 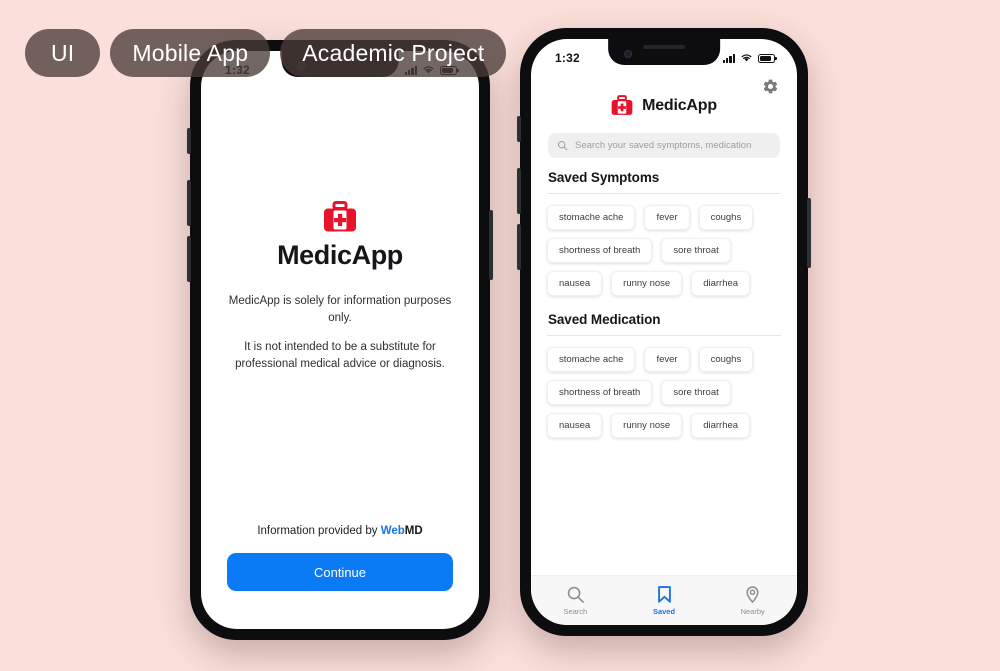 I want to click on location-pin-icon, so click(x=752, y=595).